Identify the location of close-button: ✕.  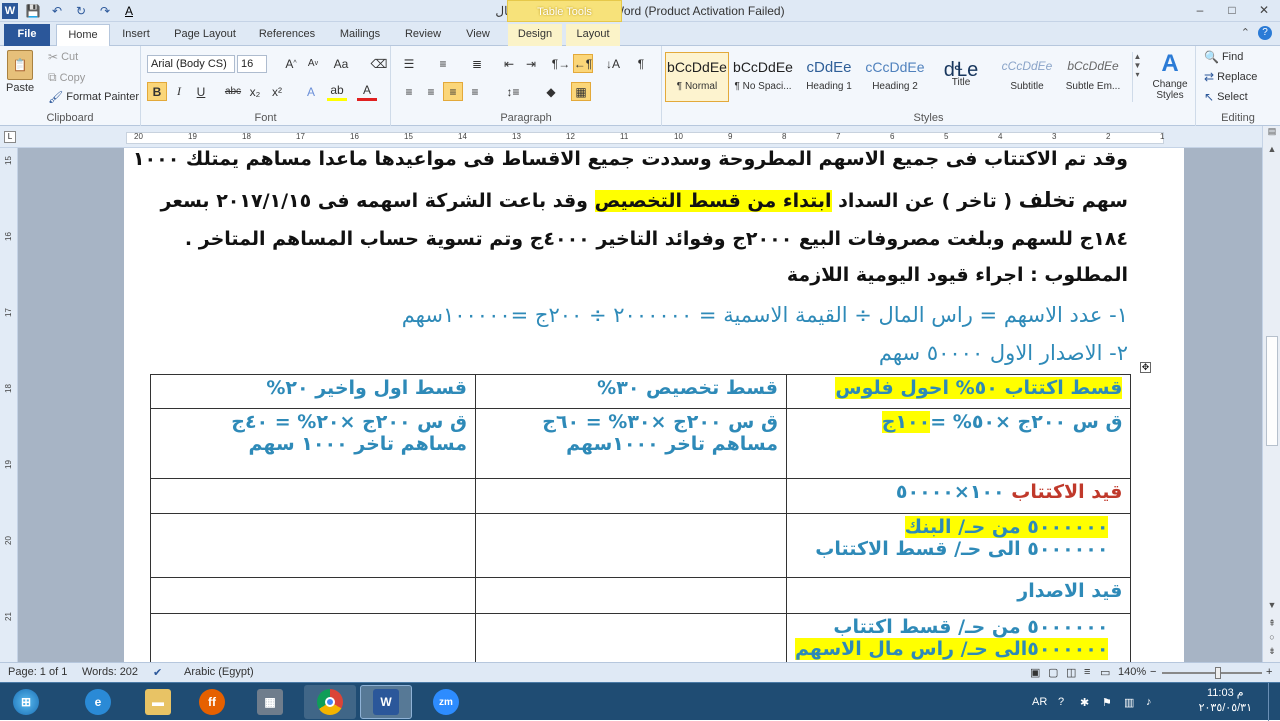
(1264, 10).